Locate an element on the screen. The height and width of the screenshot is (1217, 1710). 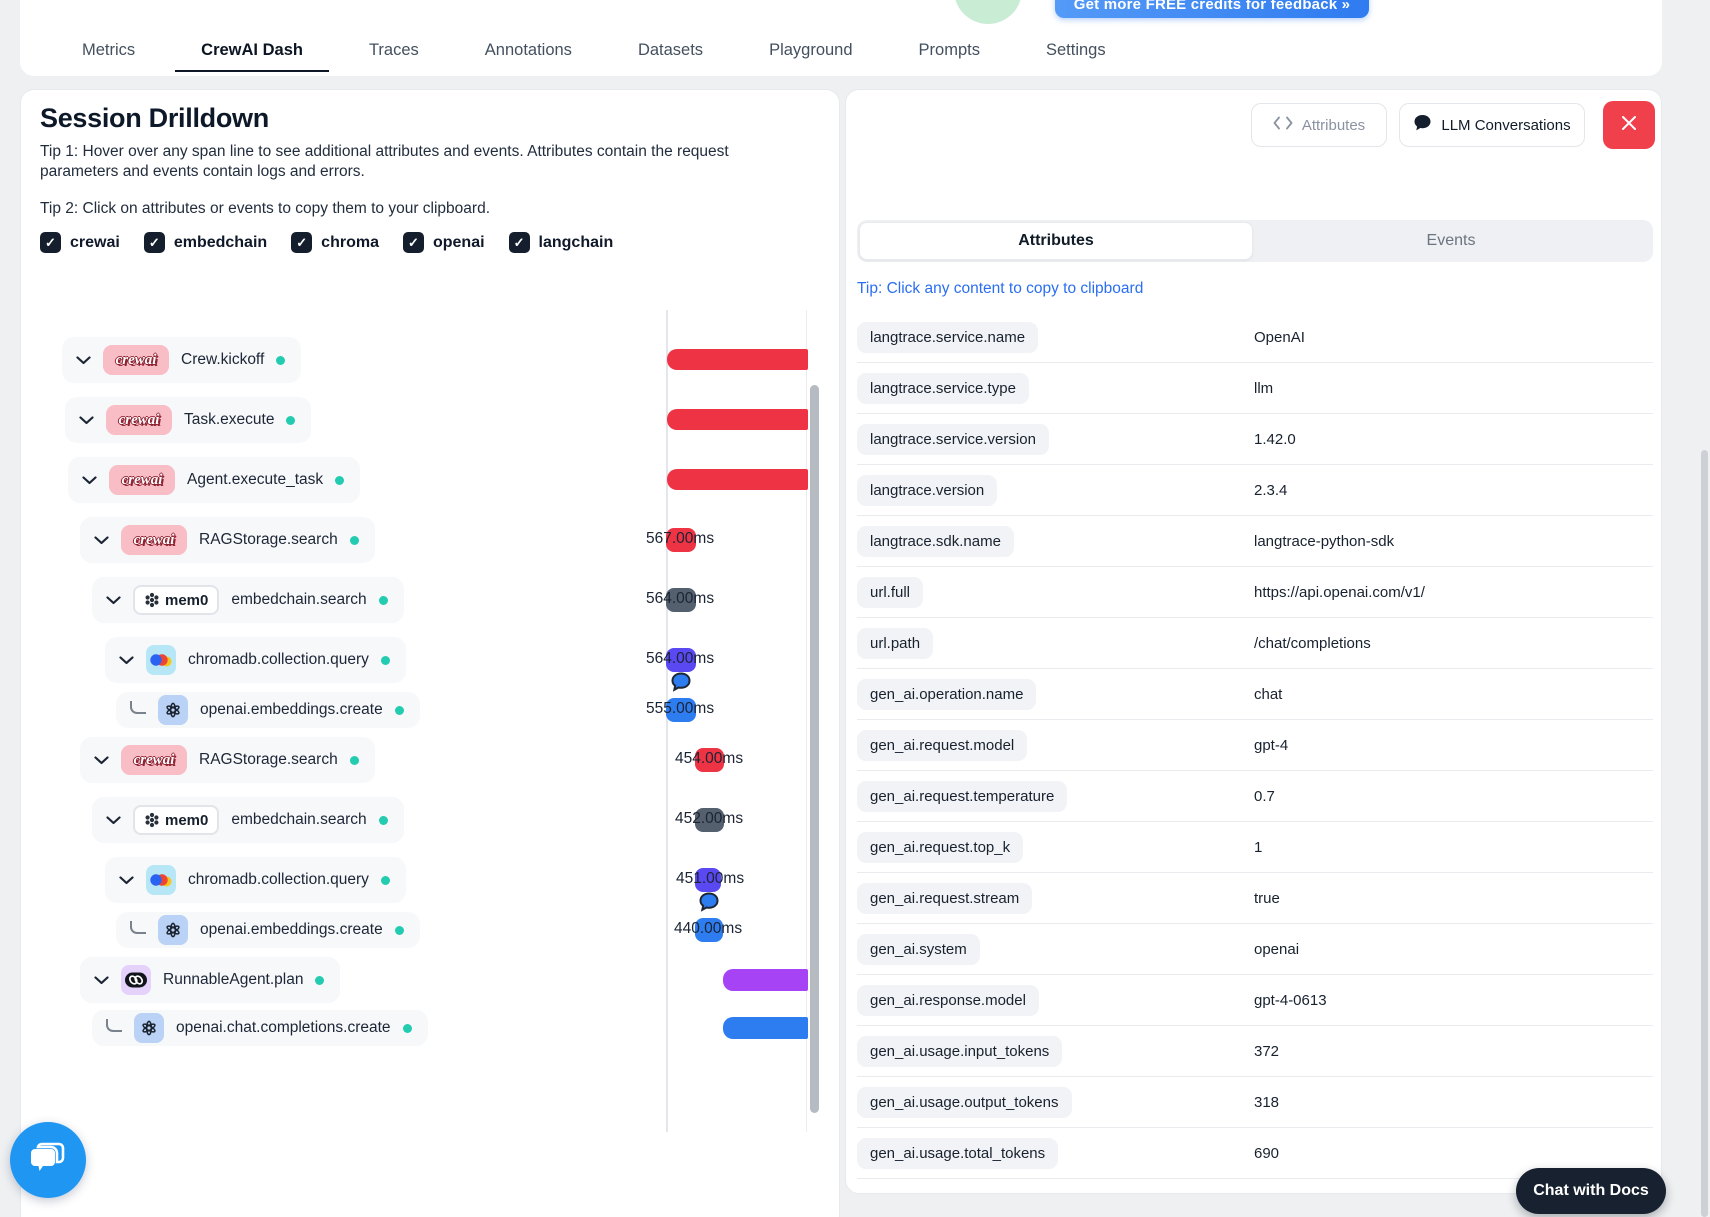
llm-conversations-button: LLM Conversations is located at coordinates (1492, 125).